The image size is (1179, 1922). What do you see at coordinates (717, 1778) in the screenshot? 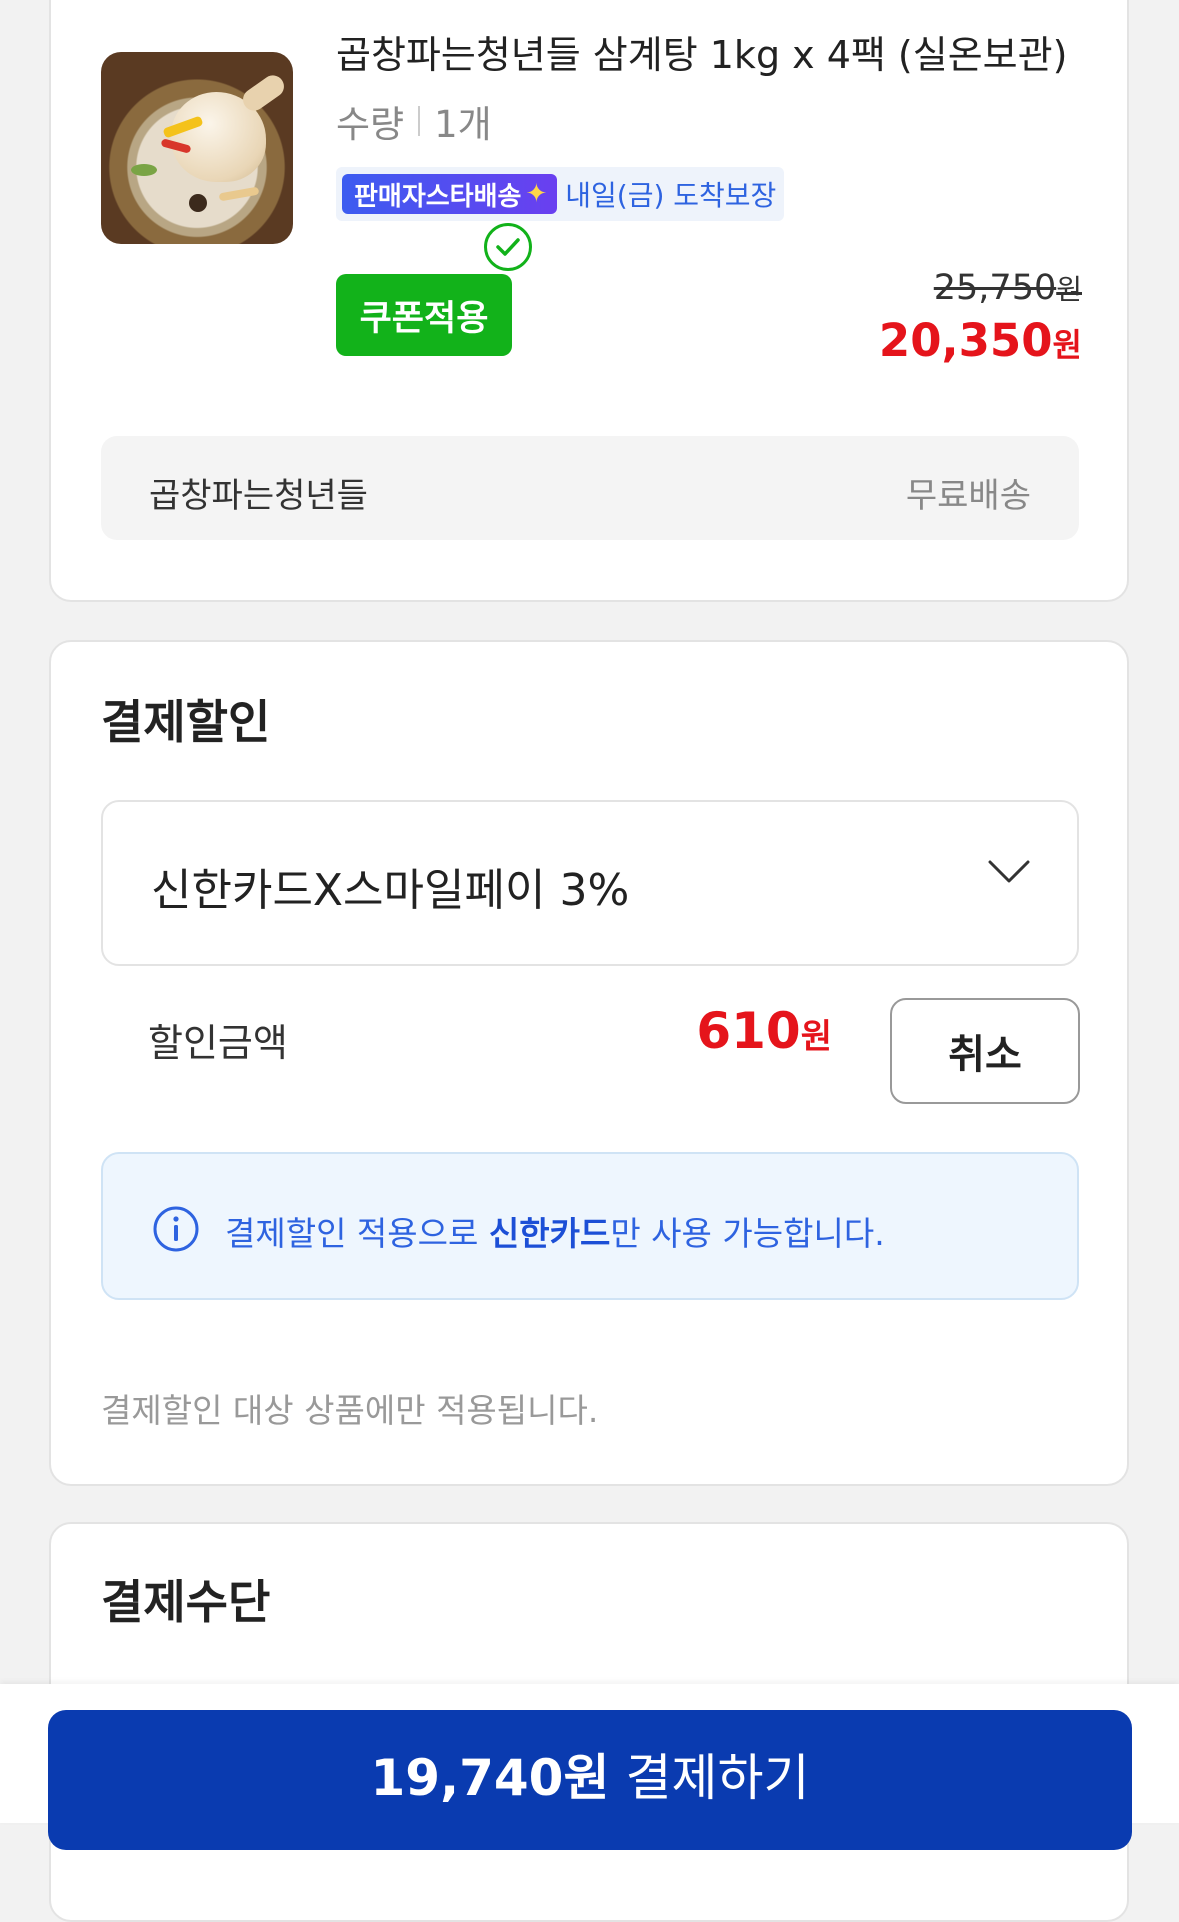
I see `checkout-label: 결제하기` at bounding box center [717, 1778].